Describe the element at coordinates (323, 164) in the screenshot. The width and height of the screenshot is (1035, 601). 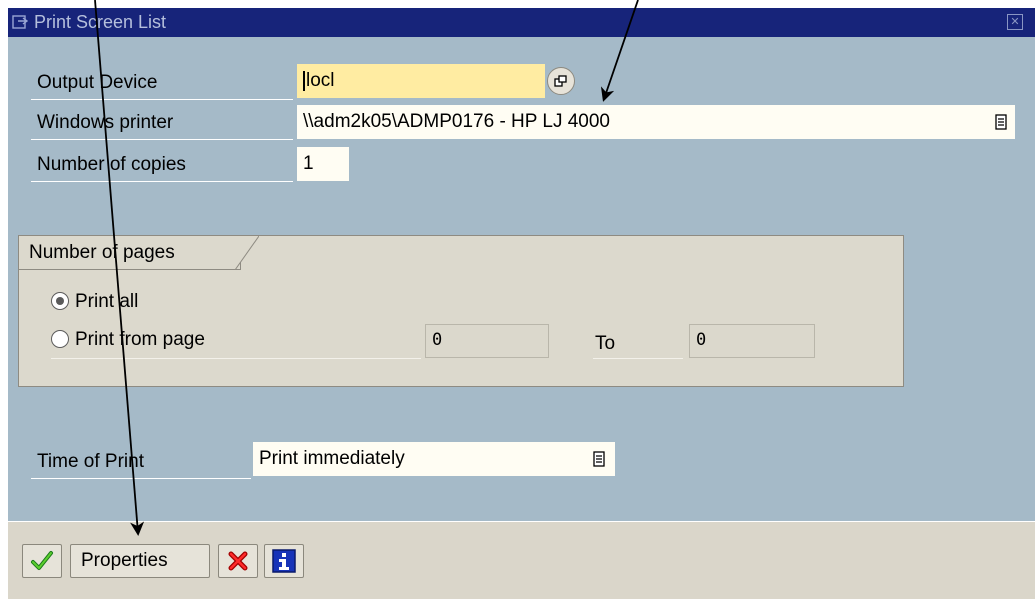
I see `copies-field: 1` at that location.